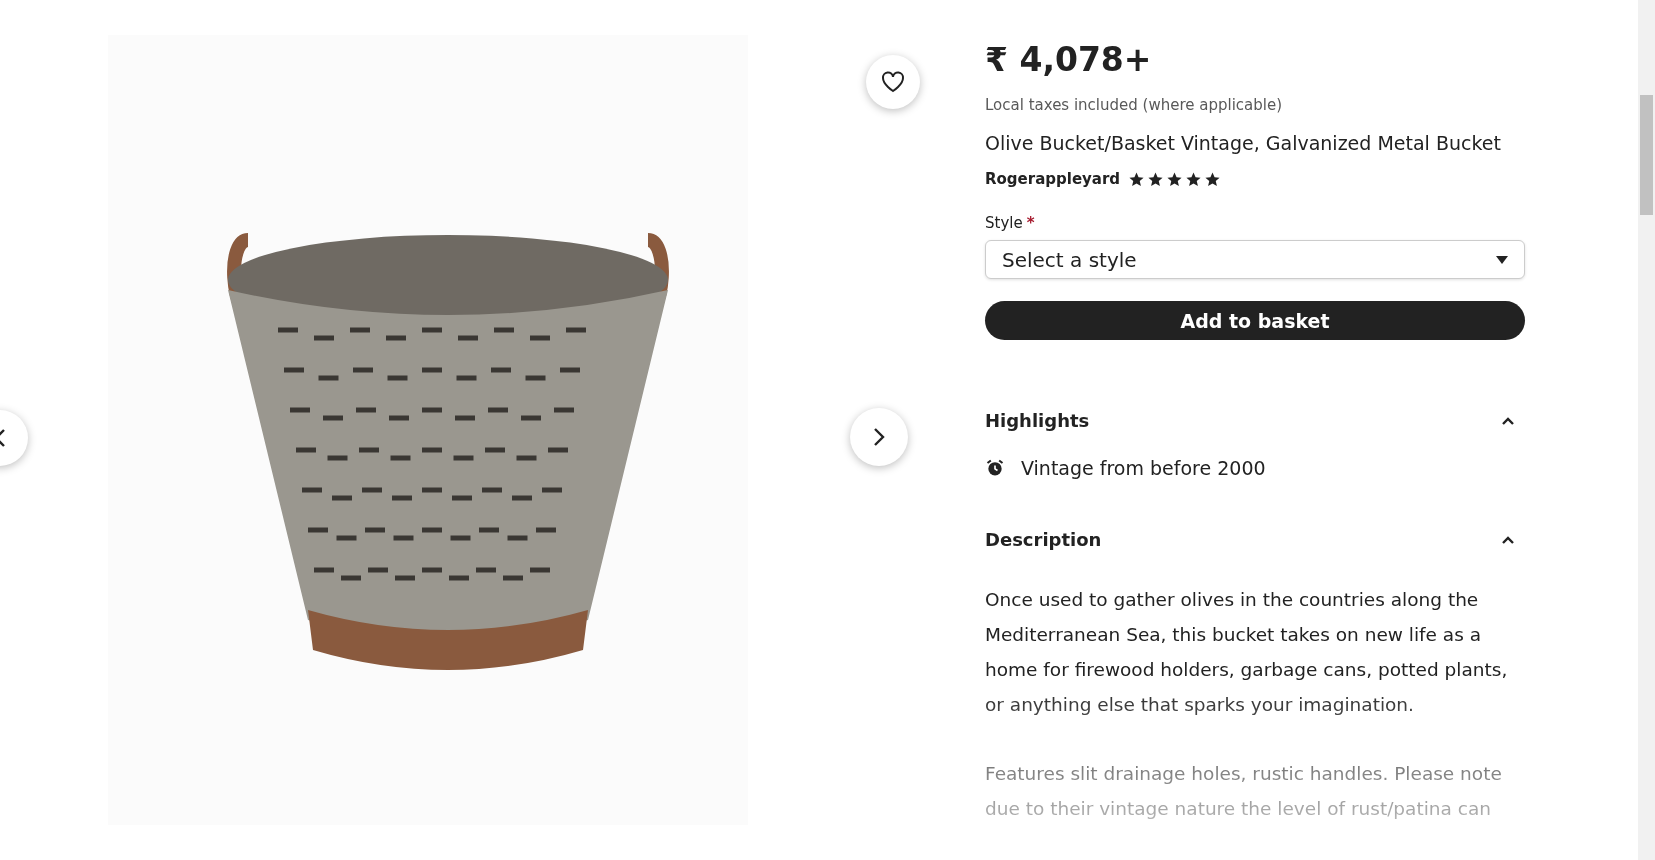 The height and width of the screenshot is (860, 1655). I want to click on field-label: Style, so click(1004, 223).